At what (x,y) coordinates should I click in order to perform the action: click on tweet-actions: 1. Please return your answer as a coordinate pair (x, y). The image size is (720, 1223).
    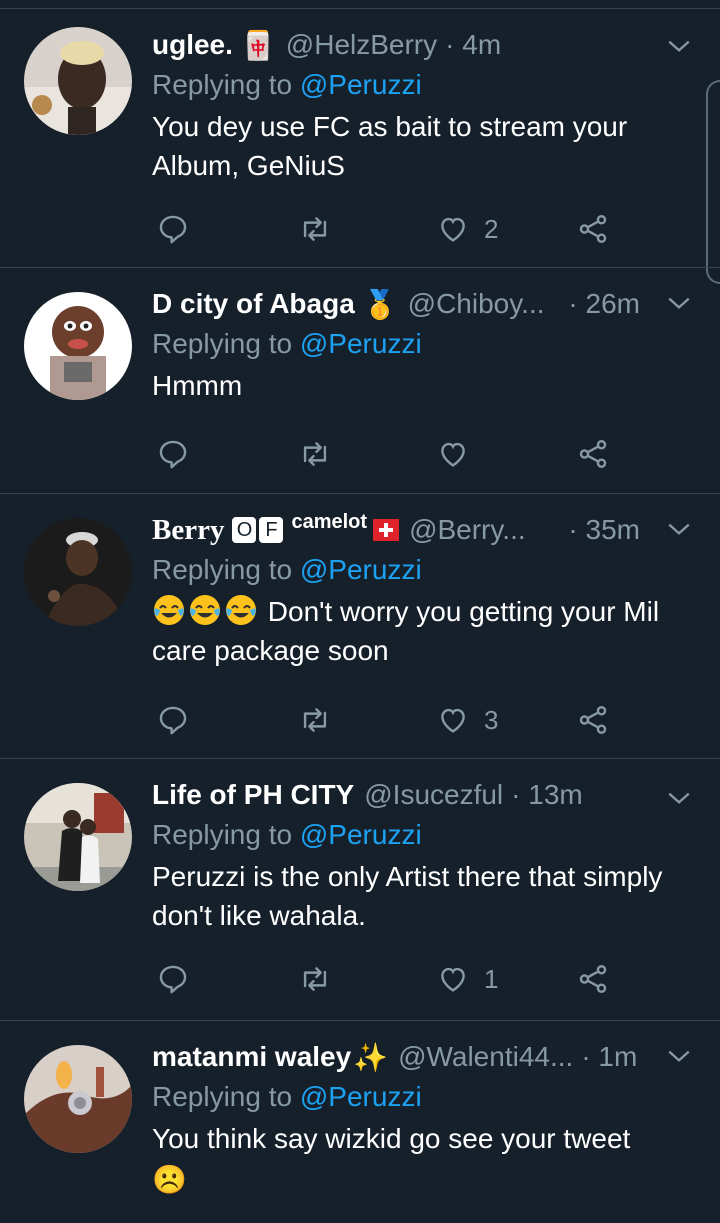
    Looking at the image, I should click on (387, 979).